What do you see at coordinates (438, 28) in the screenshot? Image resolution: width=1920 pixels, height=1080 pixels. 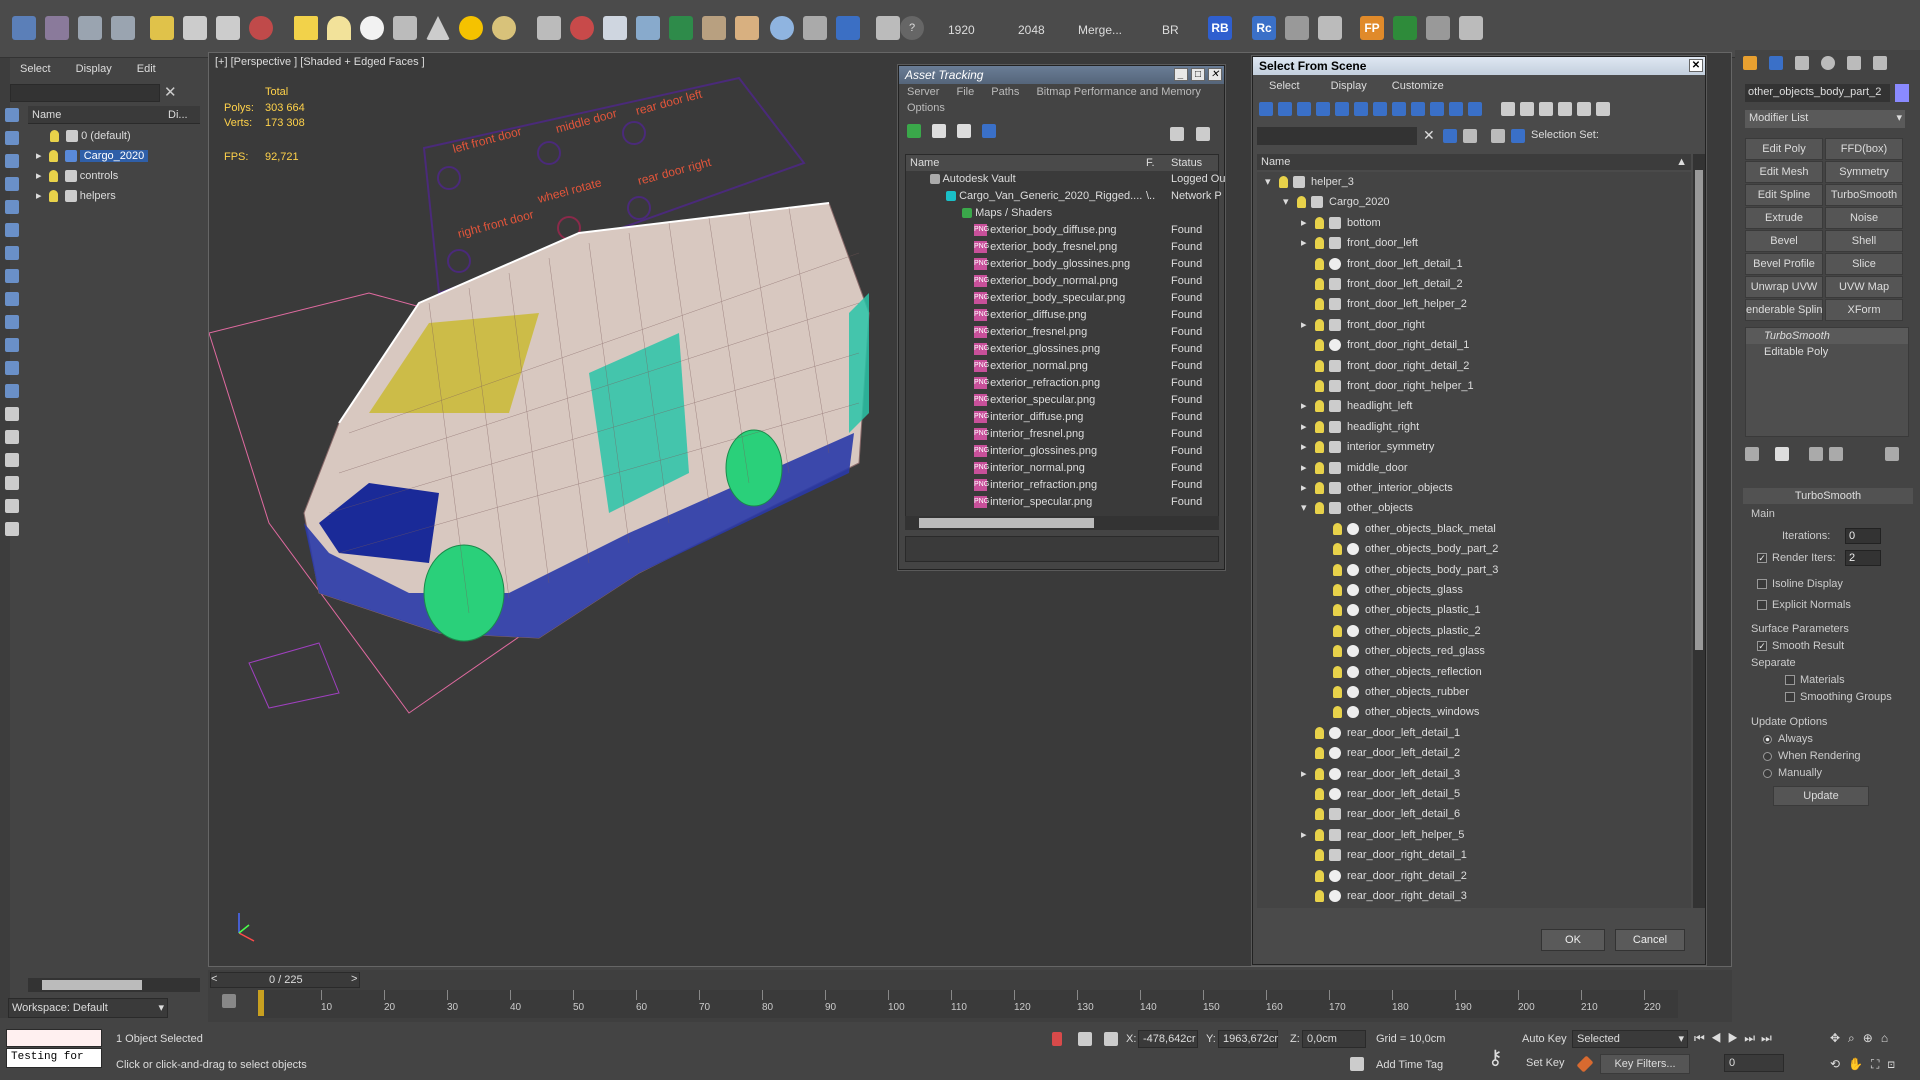 I see `cone-icon` at bounding box center [438, 28].